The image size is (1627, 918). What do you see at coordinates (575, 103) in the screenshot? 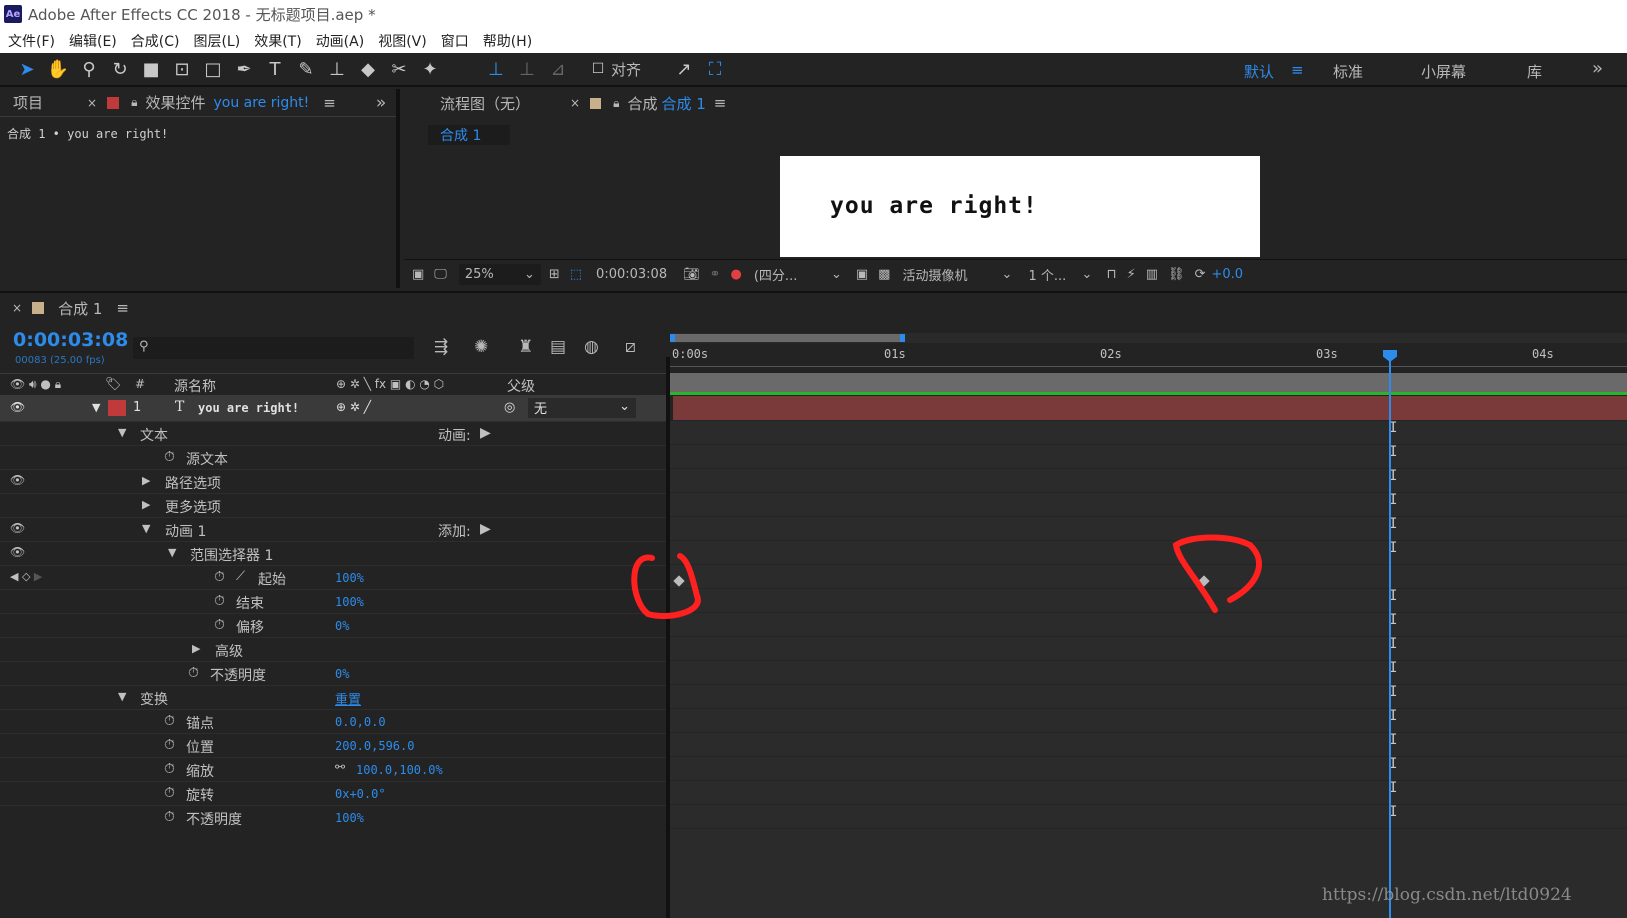
I see `close-icon: ×` at bounding box center [575, 103].